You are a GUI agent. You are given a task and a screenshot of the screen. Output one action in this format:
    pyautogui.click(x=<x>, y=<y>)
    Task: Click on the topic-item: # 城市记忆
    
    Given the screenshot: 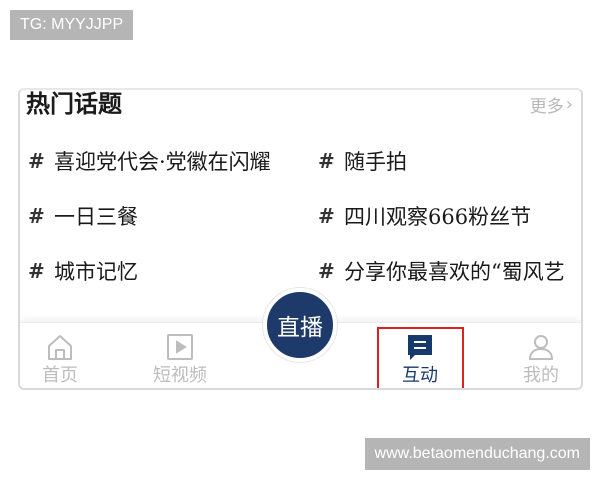 What is the action you would take?
    pyautogui.click(x=83, y=271)
    